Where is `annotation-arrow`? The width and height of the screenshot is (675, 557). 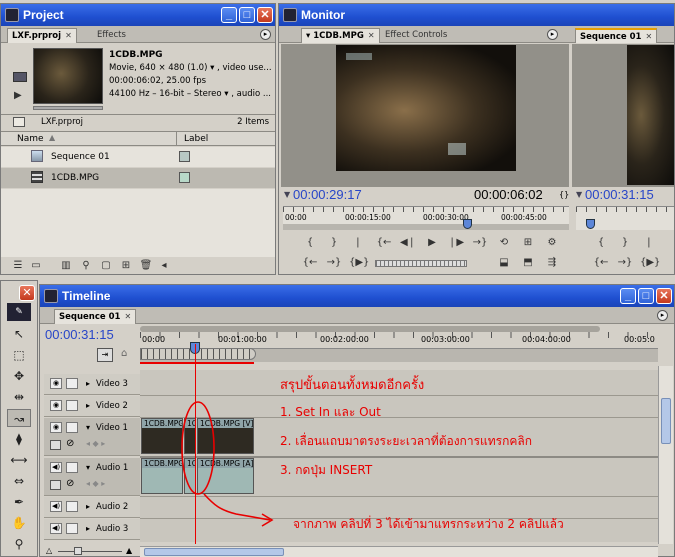 annotation-arrow is located at coordinates (237, 507).